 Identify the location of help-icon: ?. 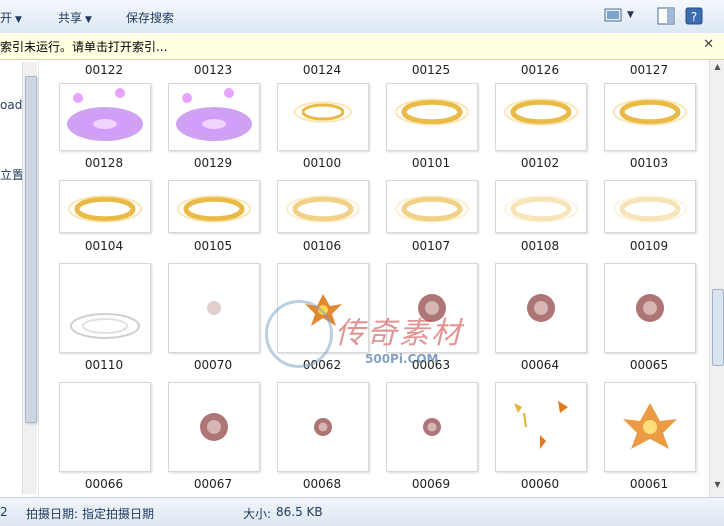
(694, 16).